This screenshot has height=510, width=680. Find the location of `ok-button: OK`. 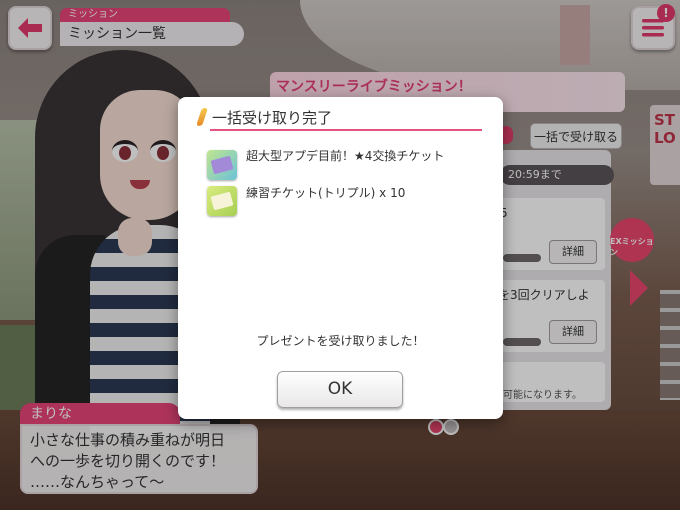

ok-button: OK is located at coordinates (340, 389).